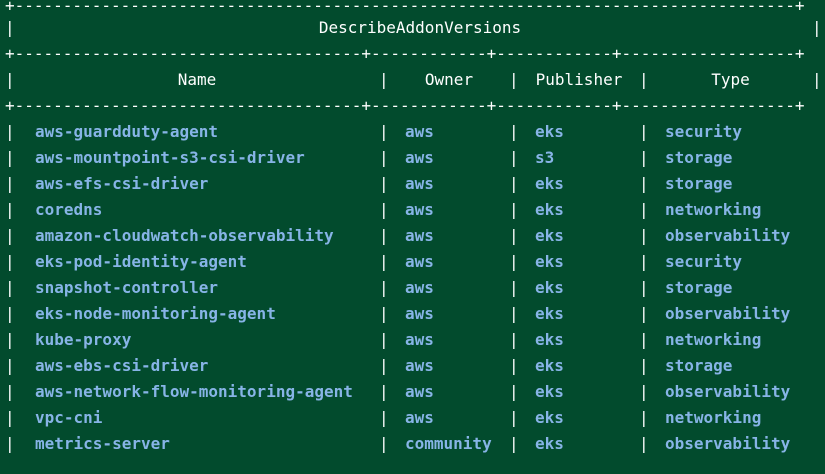 This screenshot has width=825, height=474. What do you see at coordinates (579, 79) in the screenshot?
I see `column-header-publisher: Publisher` at bounding box center [579, 79].